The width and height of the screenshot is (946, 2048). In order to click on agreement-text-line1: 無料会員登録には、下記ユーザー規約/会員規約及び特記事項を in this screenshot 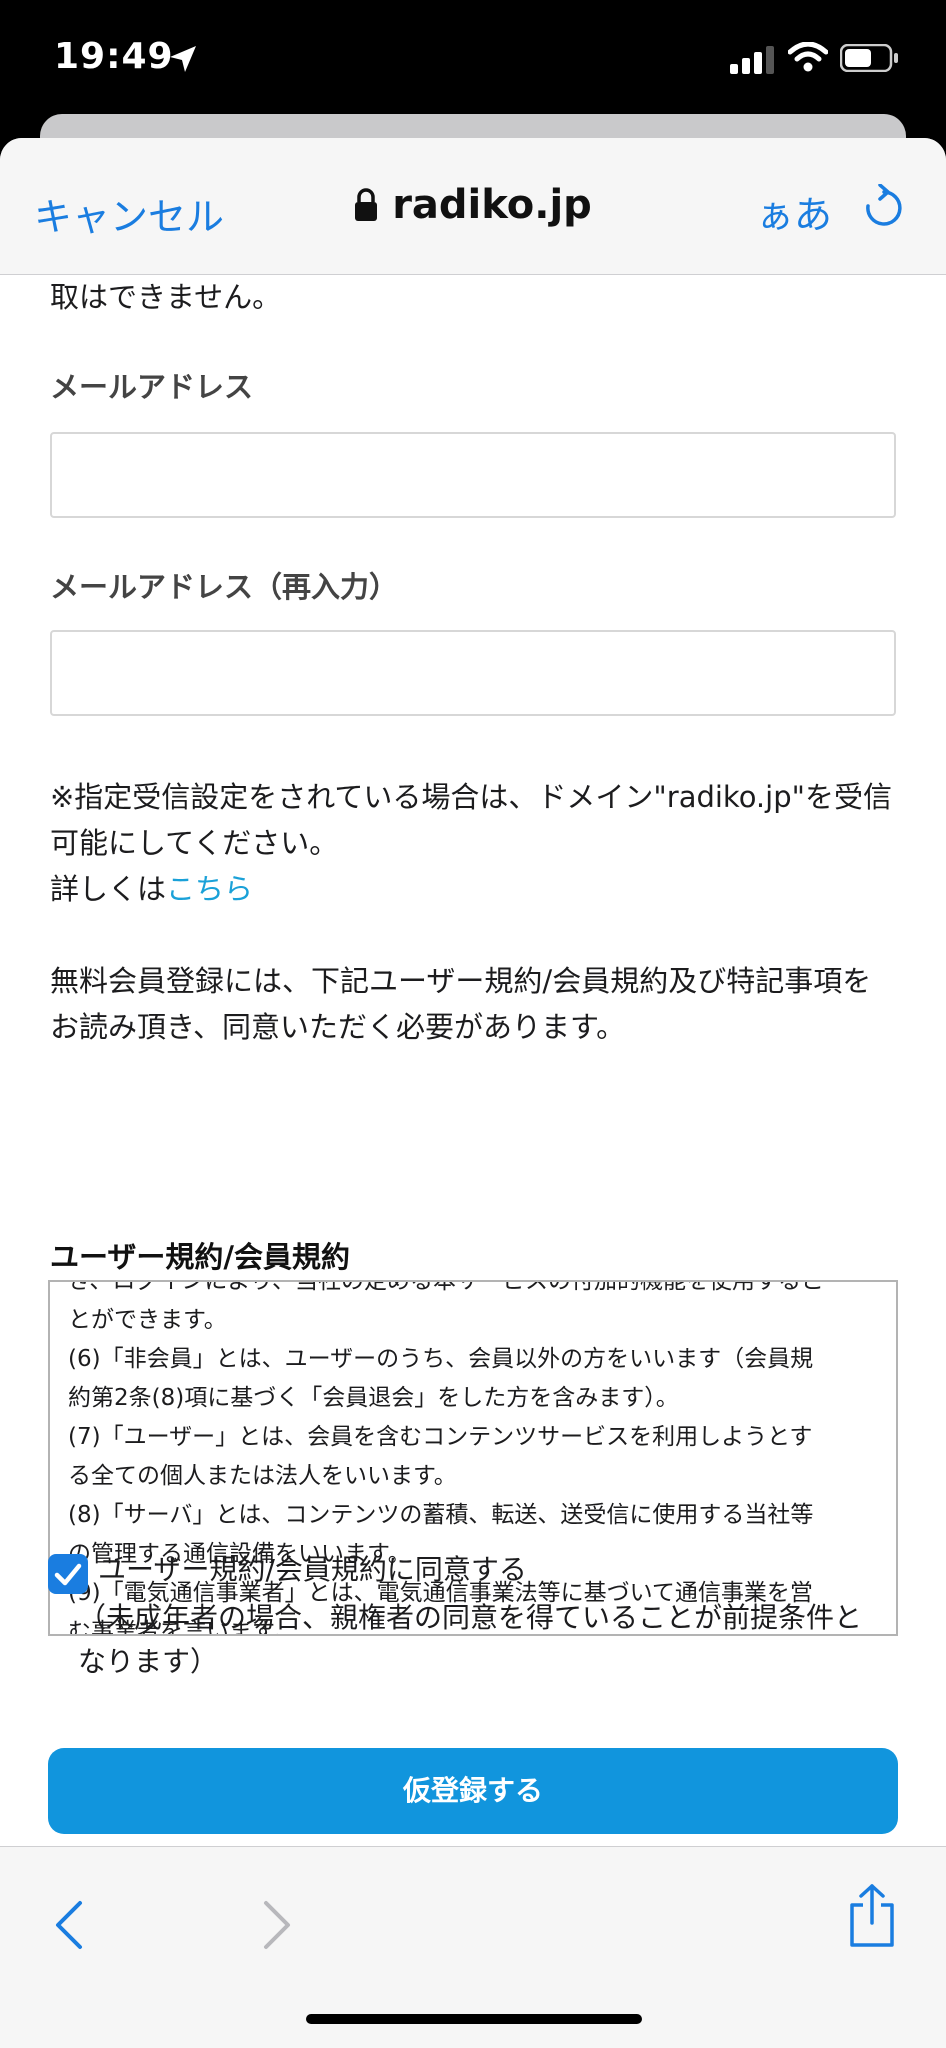, I will do `click(461, 981)`.